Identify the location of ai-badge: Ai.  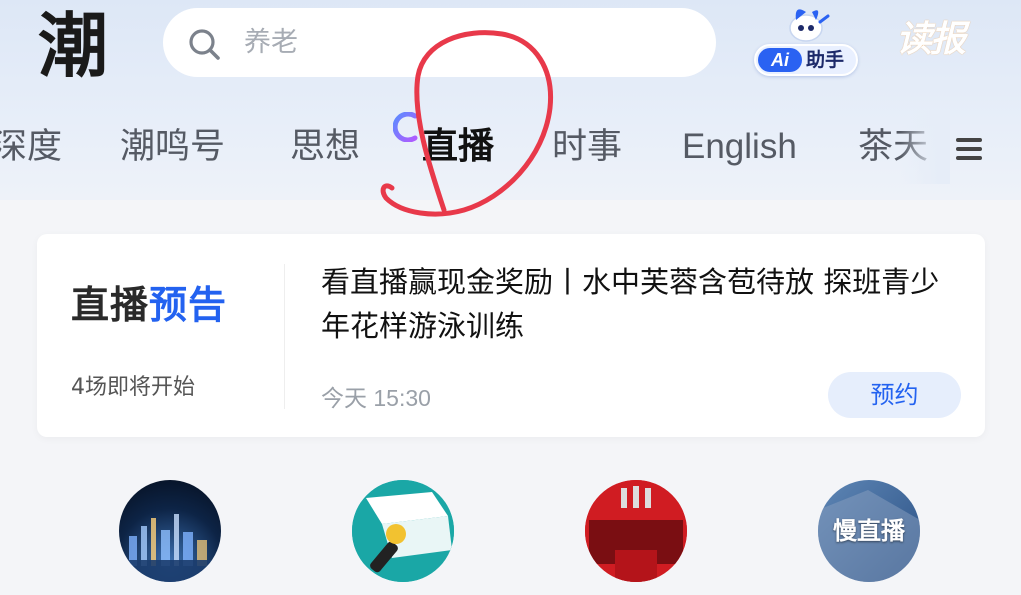
(780, 60).